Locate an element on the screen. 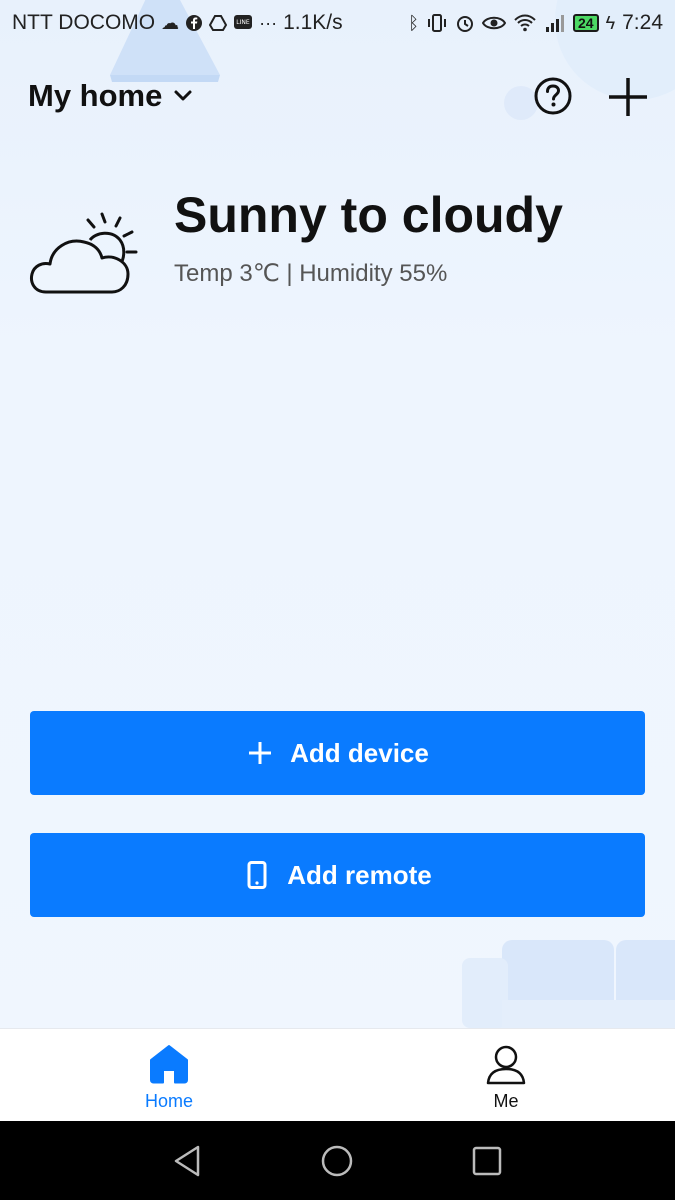 The image size is (675, 1200). user-icon is located at coordinates (506, 1065).